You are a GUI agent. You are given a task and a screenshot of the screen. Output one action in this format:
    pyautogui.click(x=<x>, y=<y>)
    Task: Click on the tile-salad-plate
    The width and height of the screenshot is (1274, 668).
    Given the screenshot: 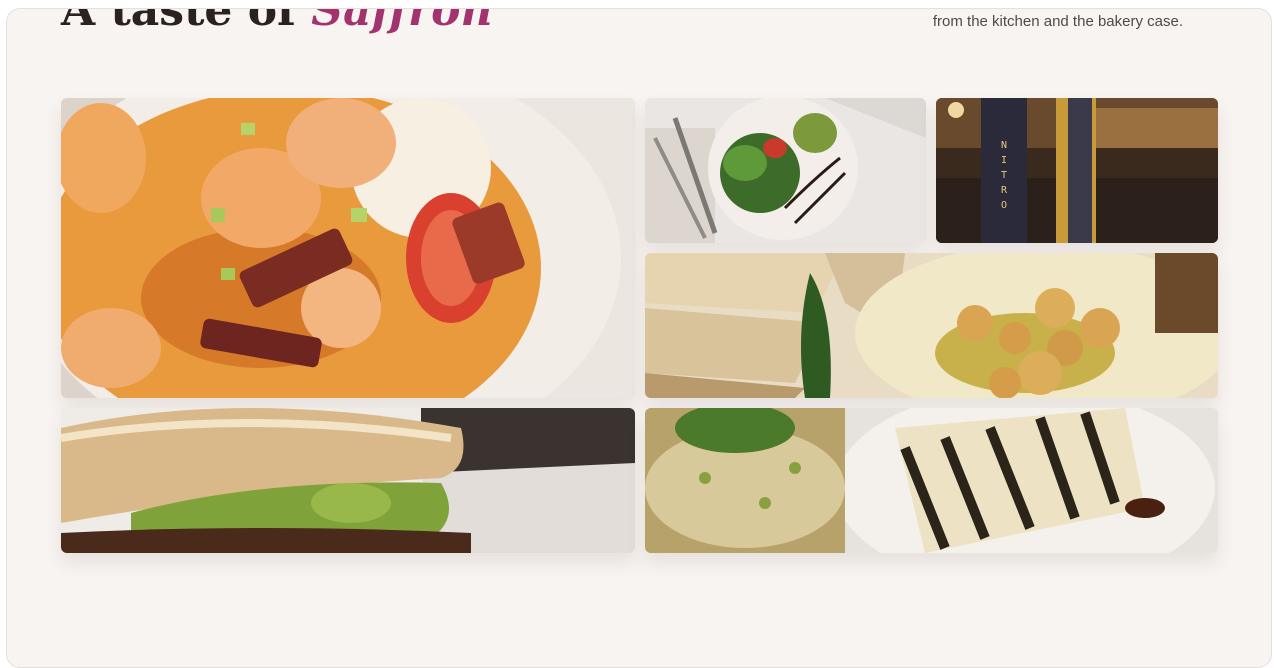 What is the action you would take?
    pyautogui.click(x=785, y=170)
    